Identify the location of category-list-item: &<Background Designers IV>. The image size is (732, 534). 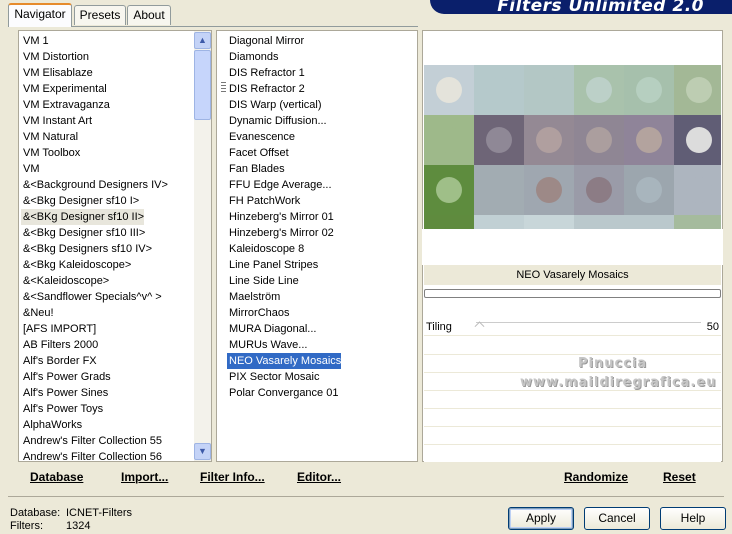
(94, 185).